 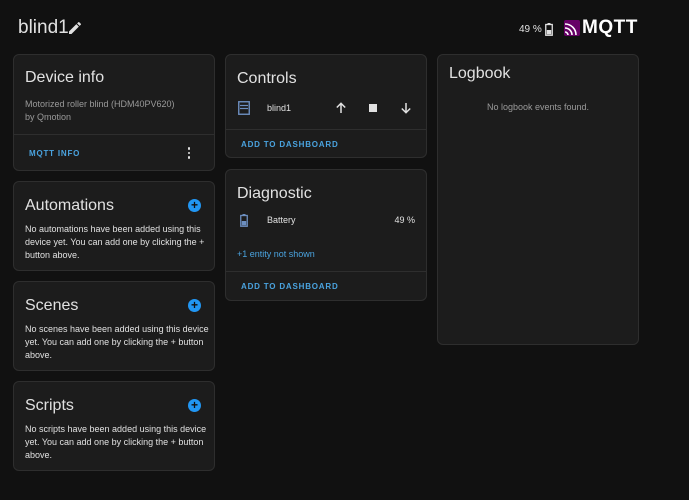 What do you see at coordinates (344, 28) in the screenshot?
I see `top-bar: blind1 49 % MQTT` at bounding box center [344, 28].